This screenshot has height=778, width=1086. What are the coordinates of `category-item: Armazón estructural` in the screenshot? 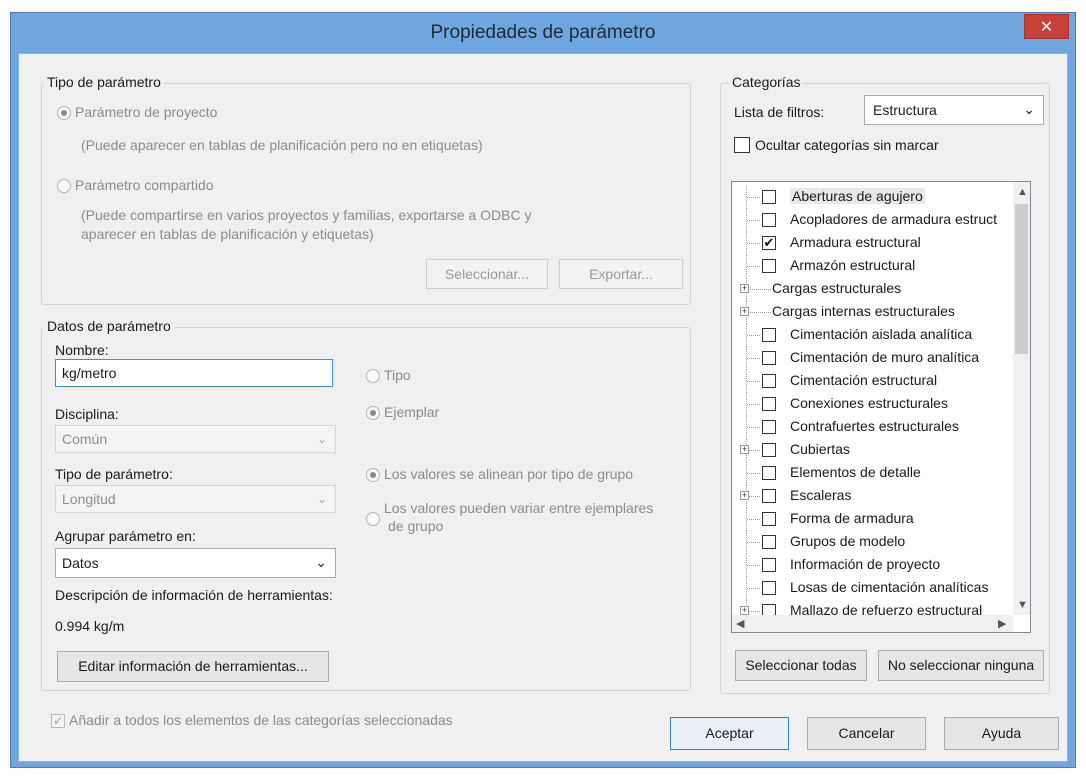 It's located at (874, 266).